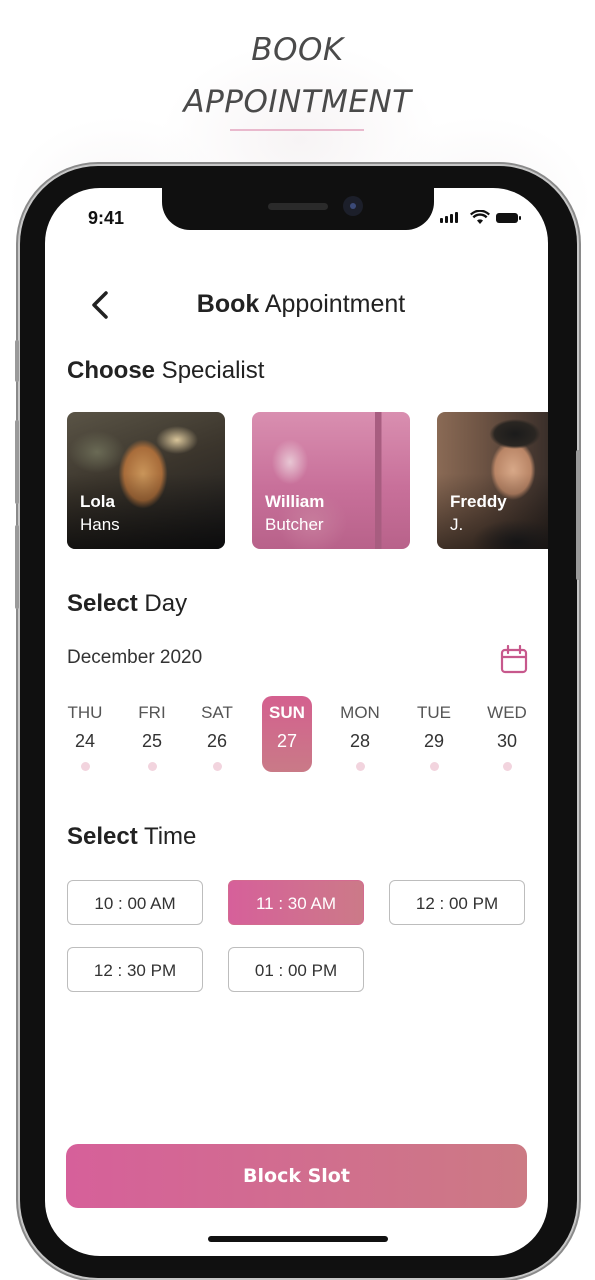 This screenshot has height=1280, width=595. I want to click on specialist-last-name: J., so click(457, 524).